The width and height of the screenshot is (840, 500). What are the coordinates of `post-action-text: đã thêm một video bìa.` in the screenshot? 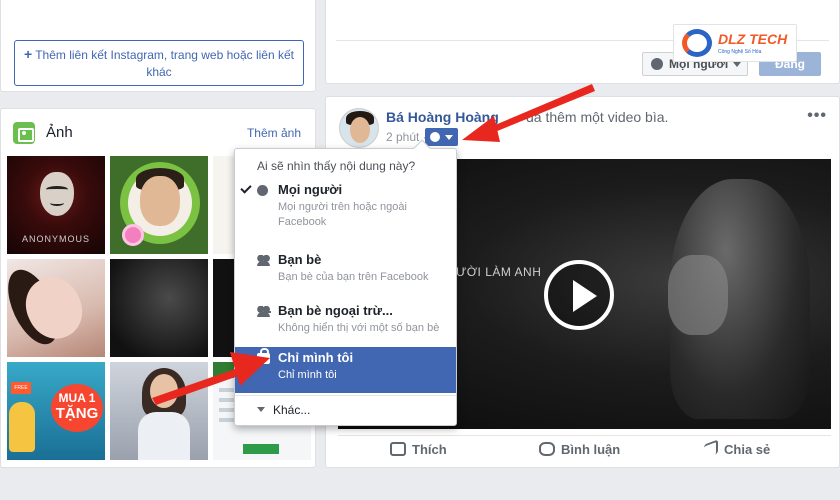 It's located at (597, 117).